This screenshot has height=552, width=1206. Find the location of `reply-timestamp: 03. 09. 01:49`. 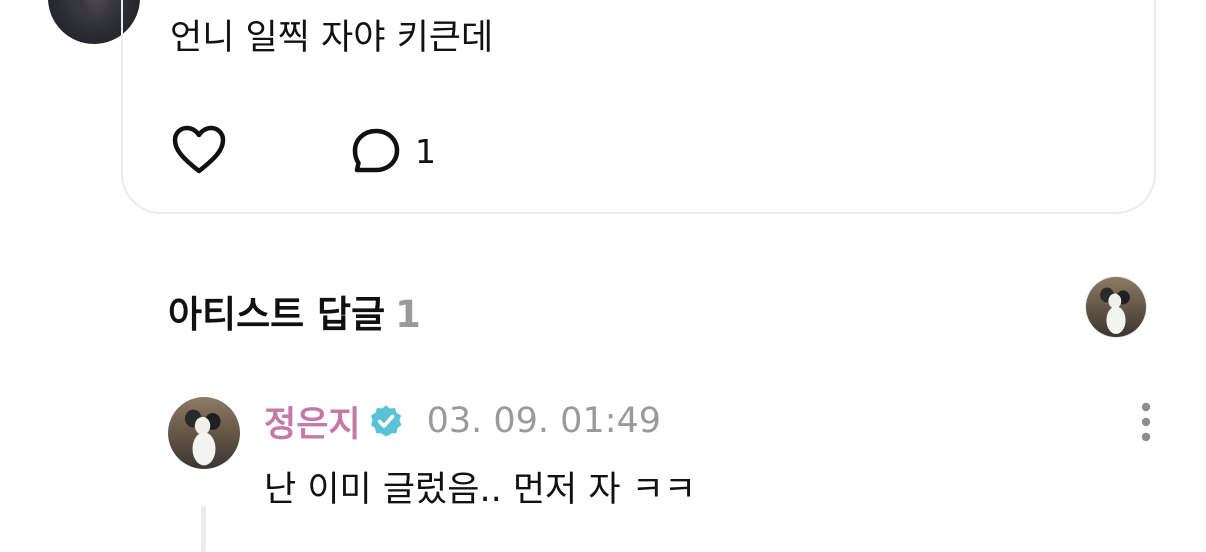

reply-timestamp: 03. 09. 01:49 is located at coordinates (544, 421).